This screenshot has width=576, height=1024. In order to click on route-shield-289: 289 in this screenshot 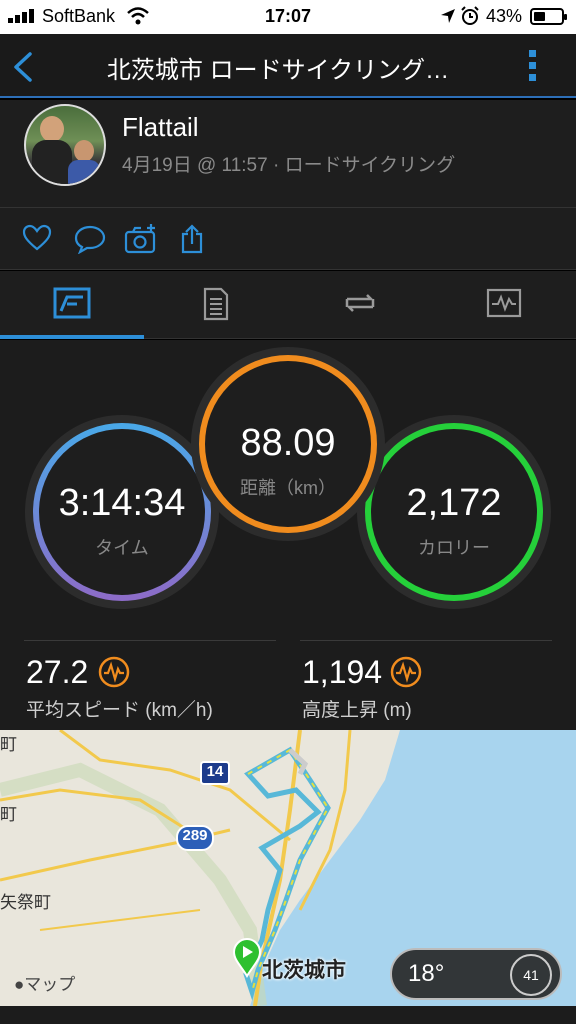, I will do `click(195, 838)`.